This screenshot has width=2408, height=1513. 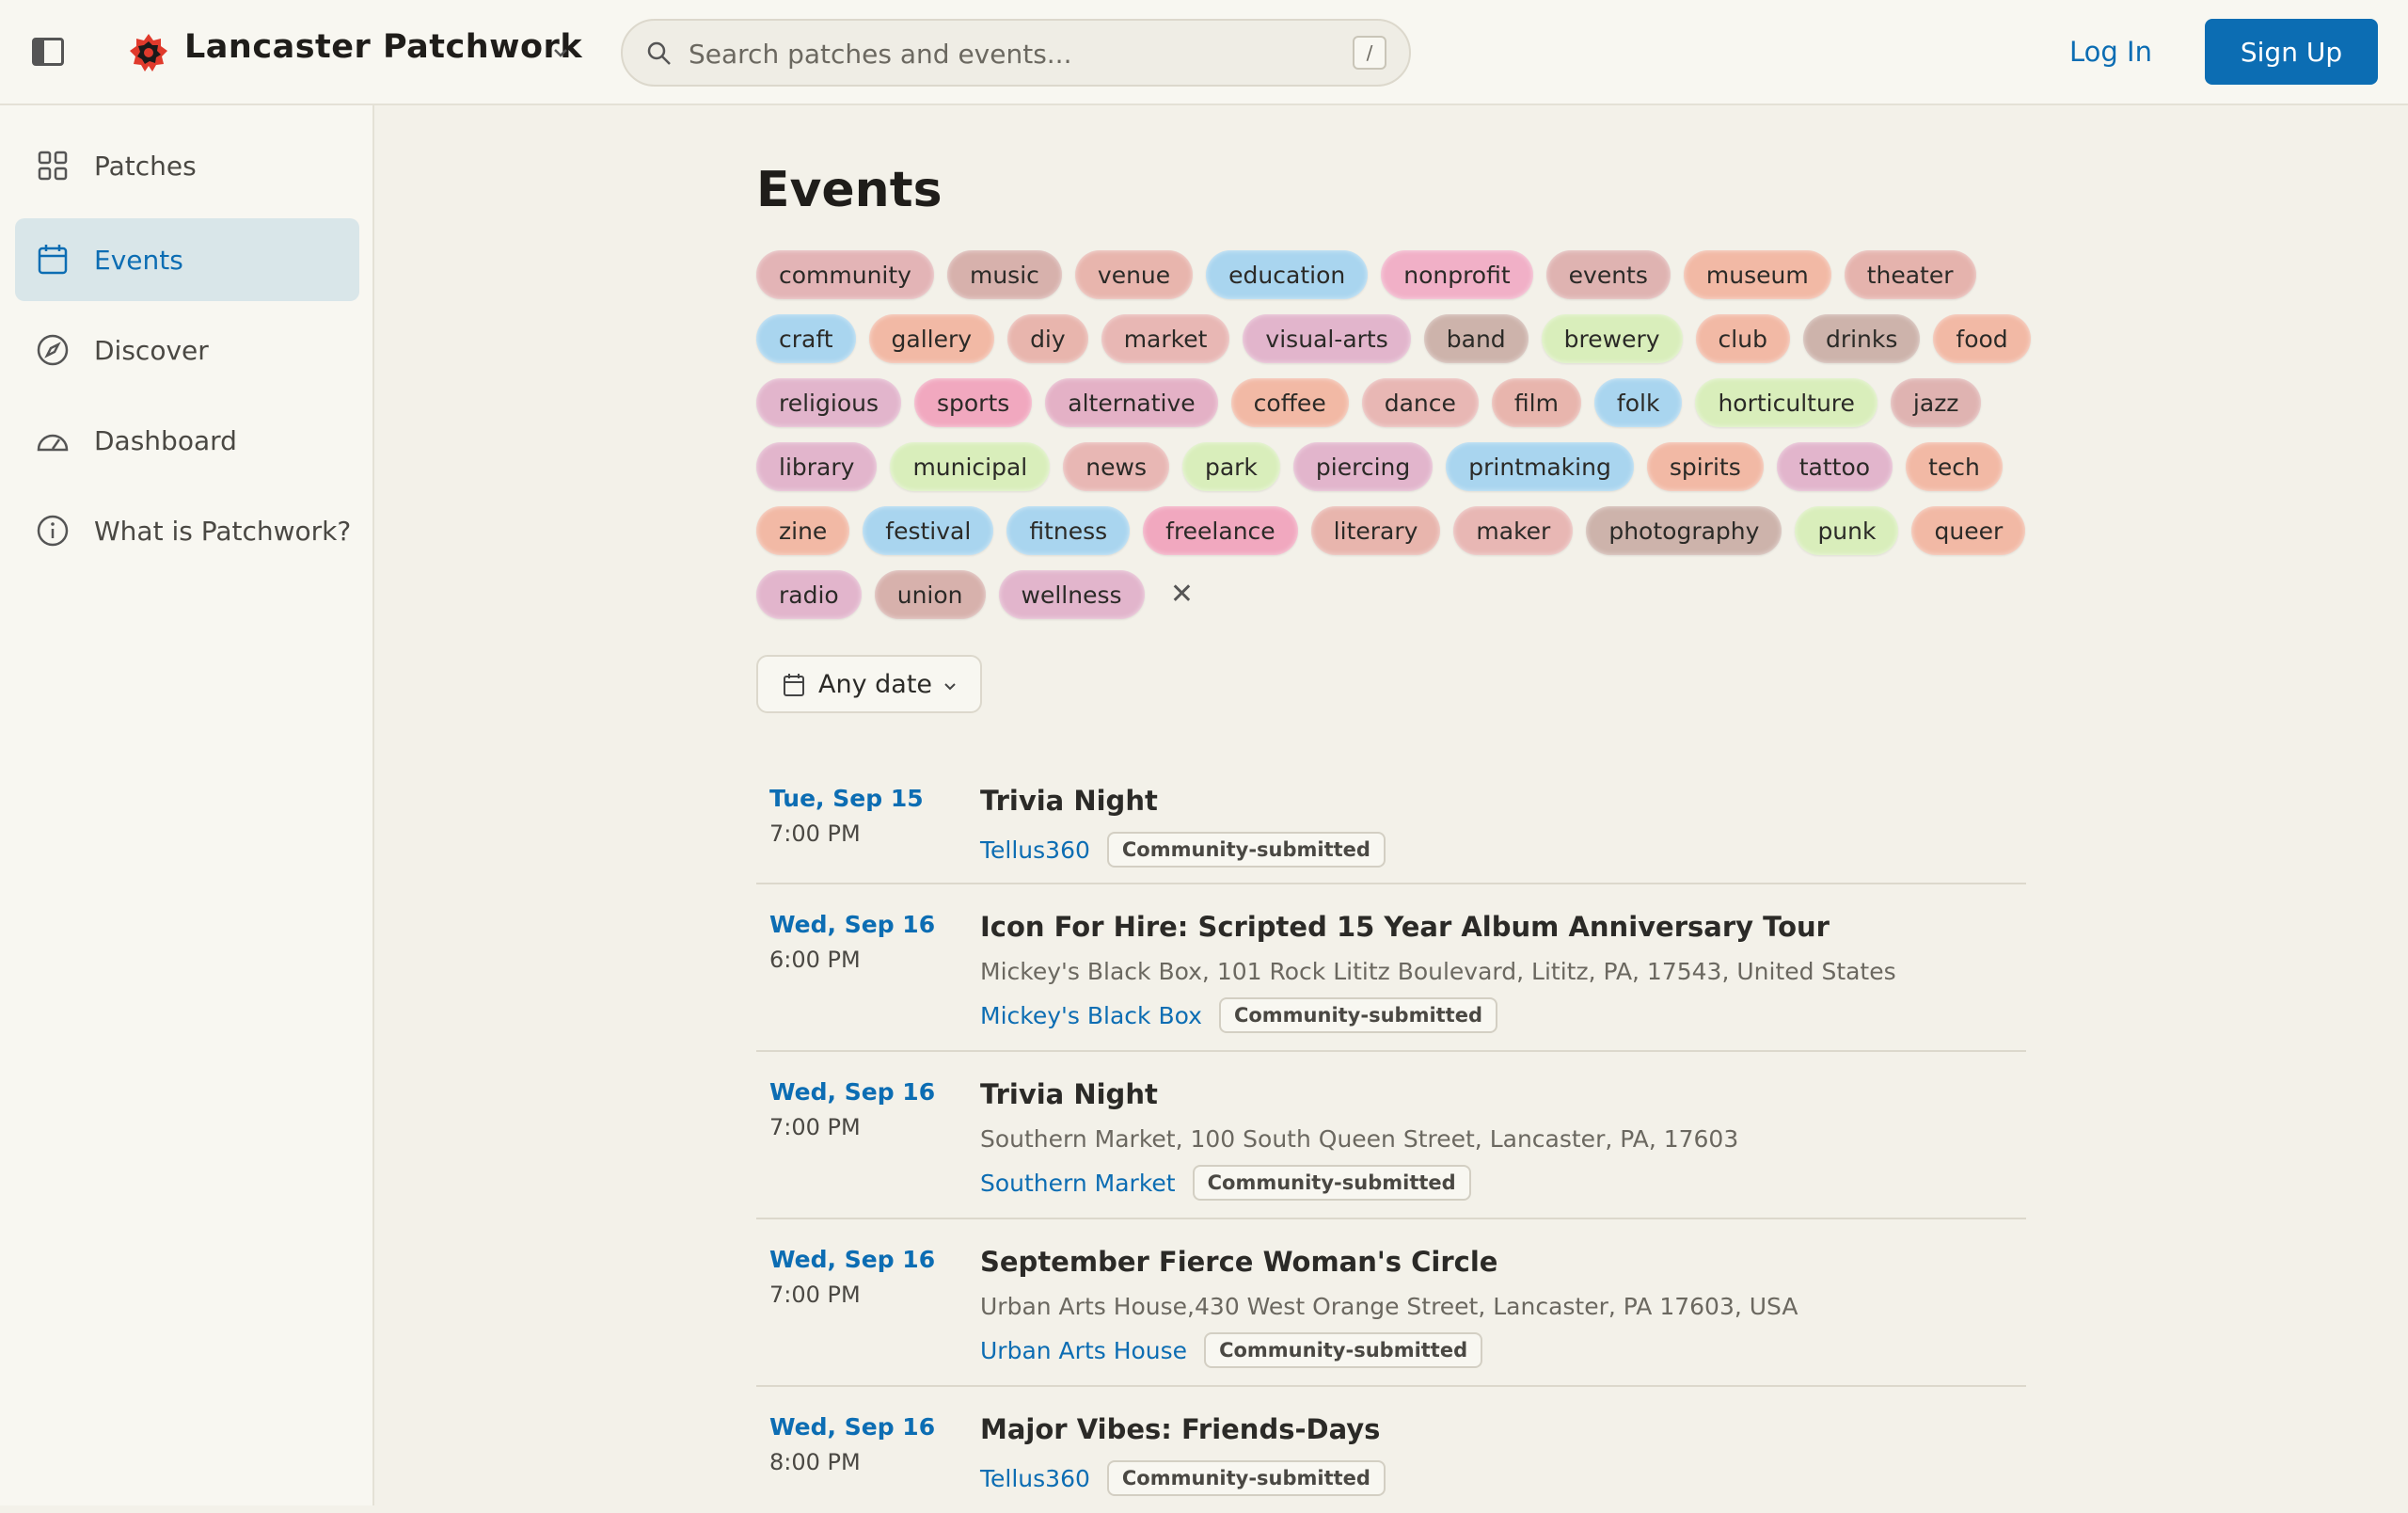 I want to click on tag-chip: theater, so click(x=1910, y=274).